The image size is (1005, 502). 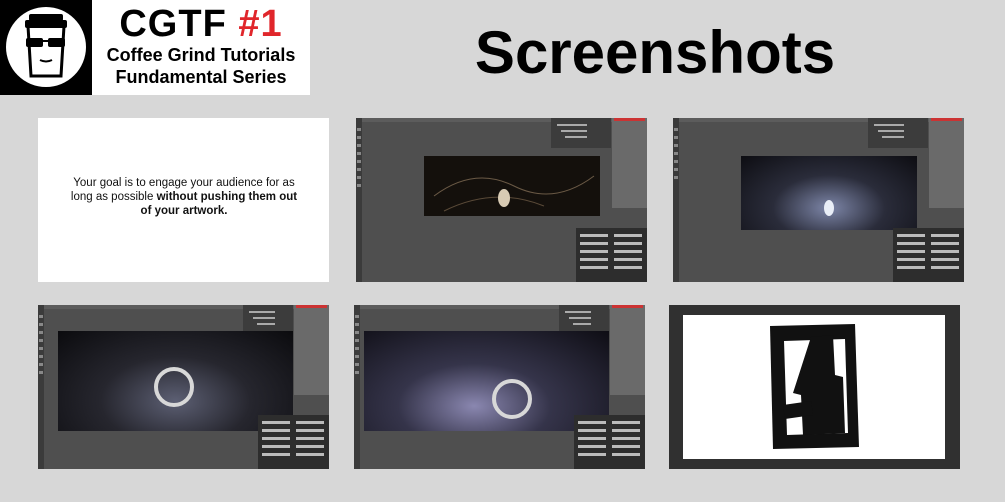 I want to click on brand-title-main: CGTF, so click(x=173, y=24).